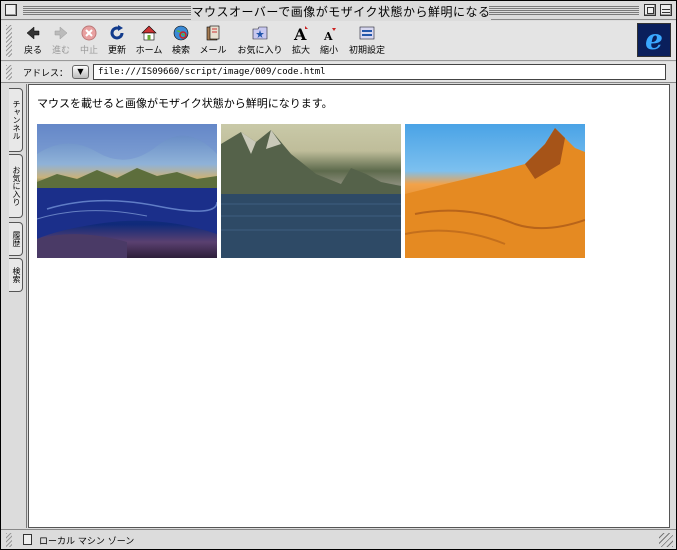  Describe the element at coordinates (181, 33) in the screenshot. I see `search-globe-icon` at that location.